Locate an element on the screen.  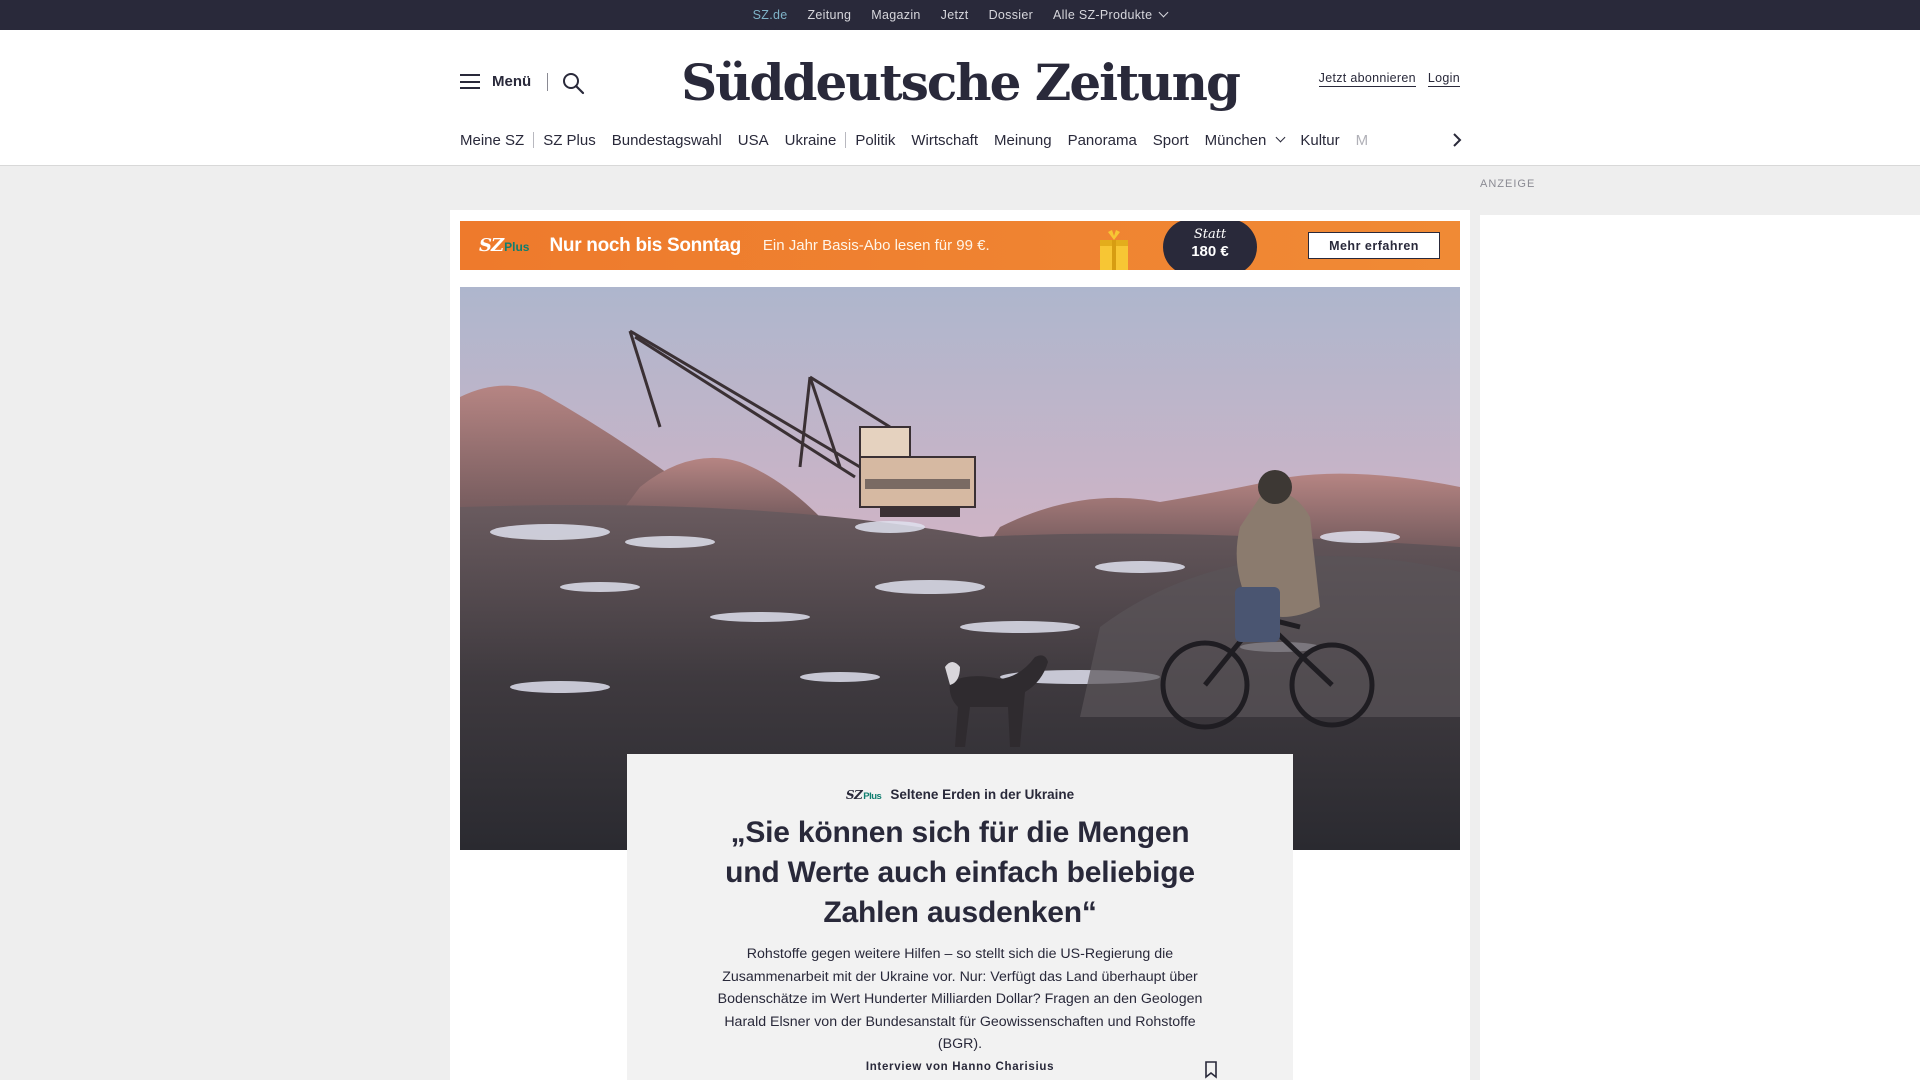
sz-plus-logo-sz: SZ is located at coordinates (491, 245).